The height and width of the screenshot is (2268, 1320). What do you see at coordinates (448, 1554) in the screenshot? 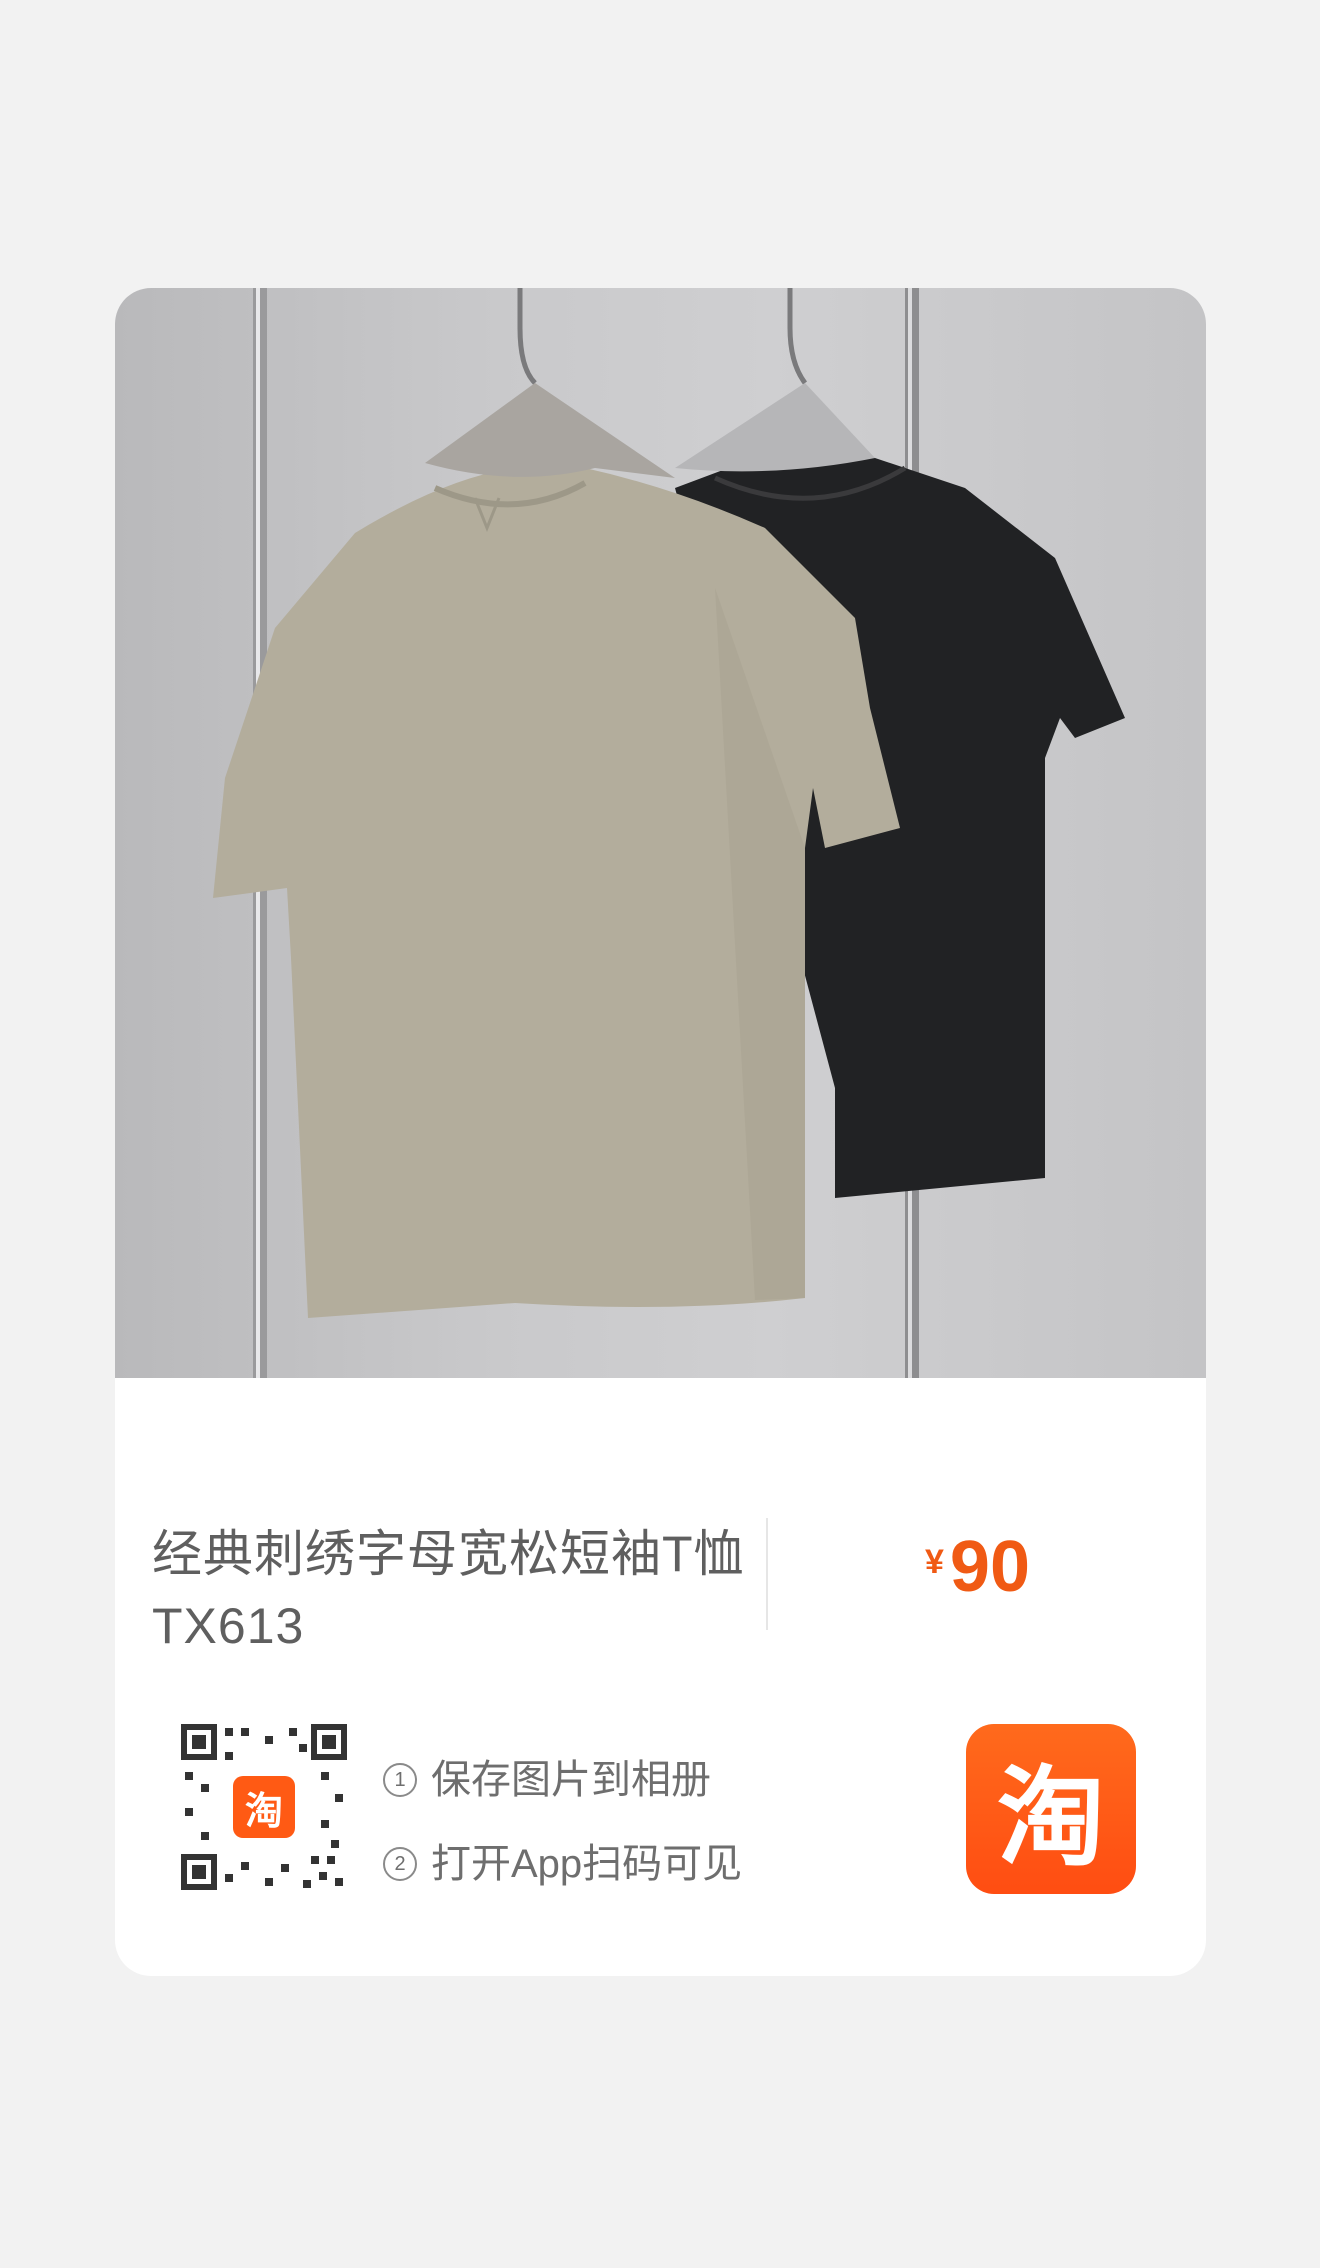
I see `product-title-line1: 经典刺绣字母宽松短袖T恤` at bounding box center [448, 1554].